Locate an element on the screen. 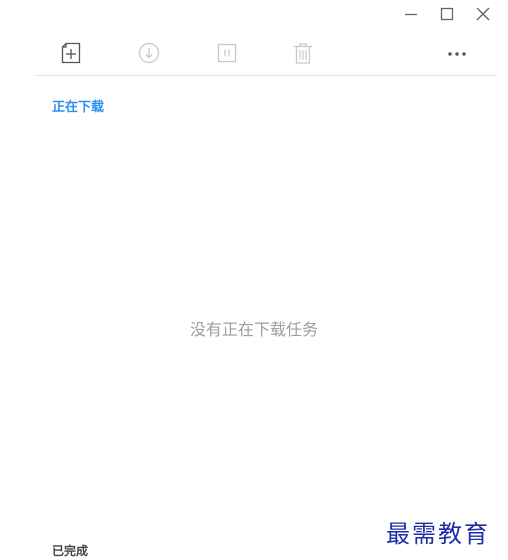  minimize-icon is located at coordinates (411, 14).